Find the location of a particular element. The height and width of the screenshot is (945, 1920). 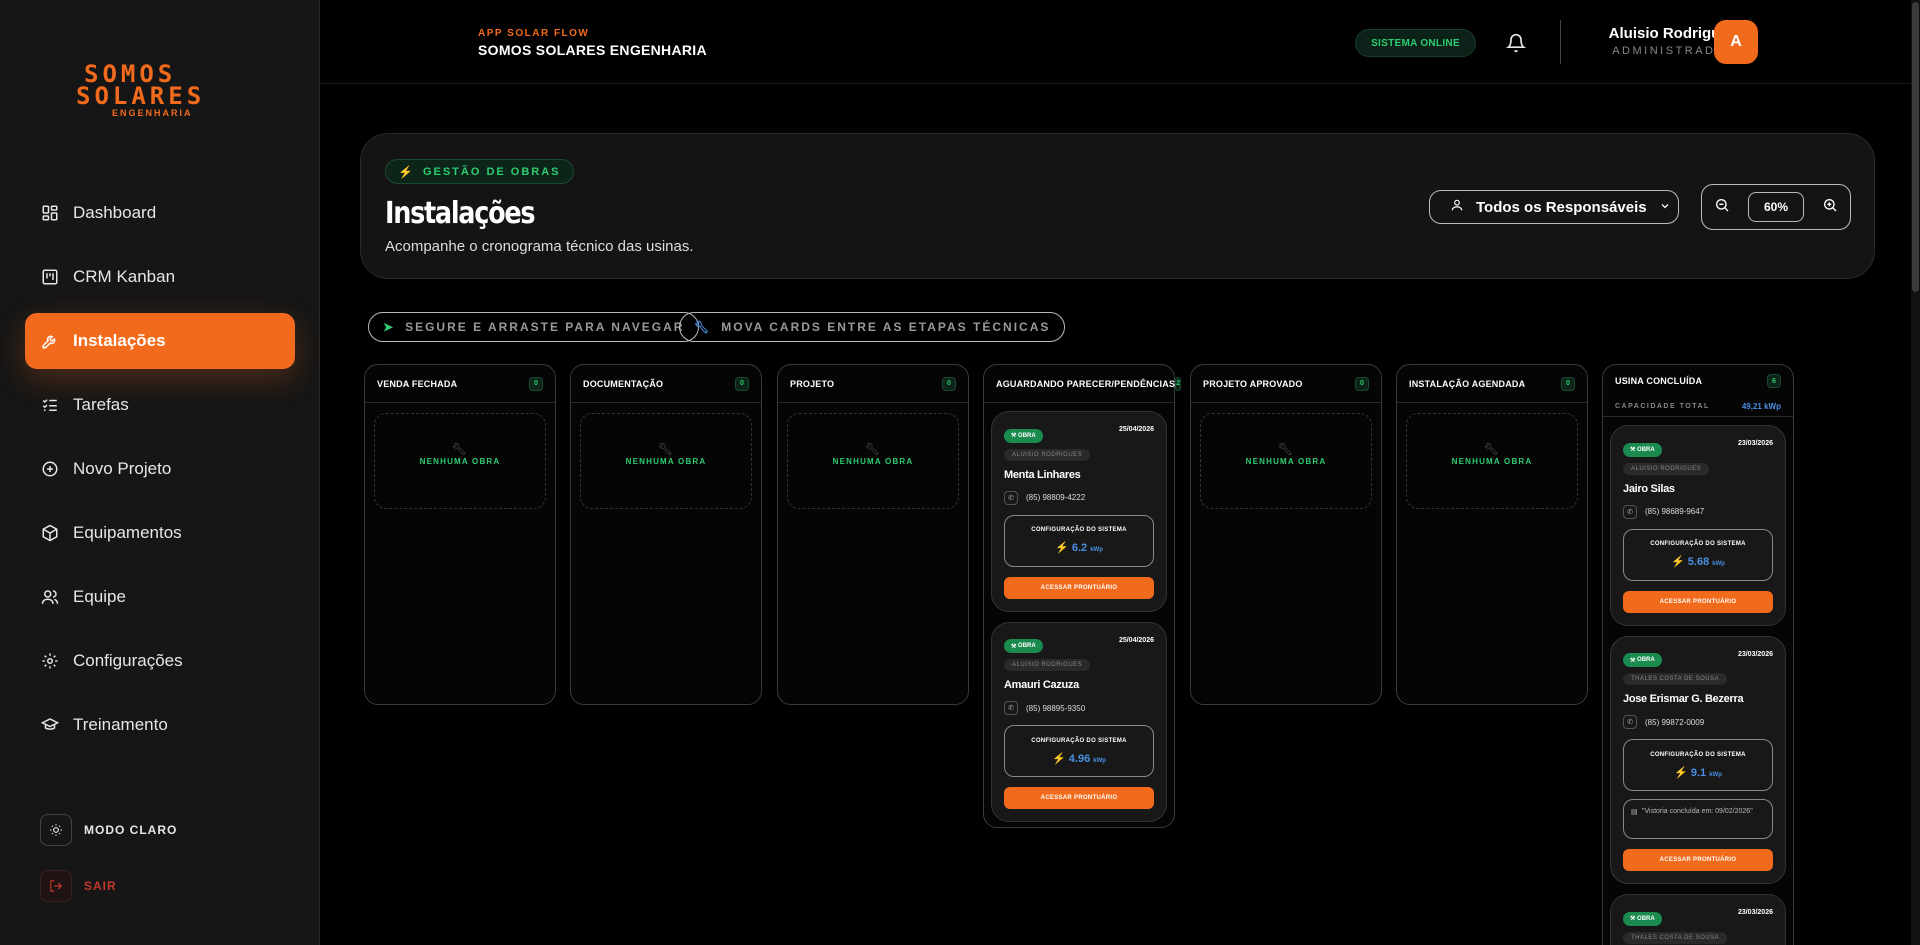

system-power: ⚡ 5.68 kWp is located at coordinates (1698, 562).